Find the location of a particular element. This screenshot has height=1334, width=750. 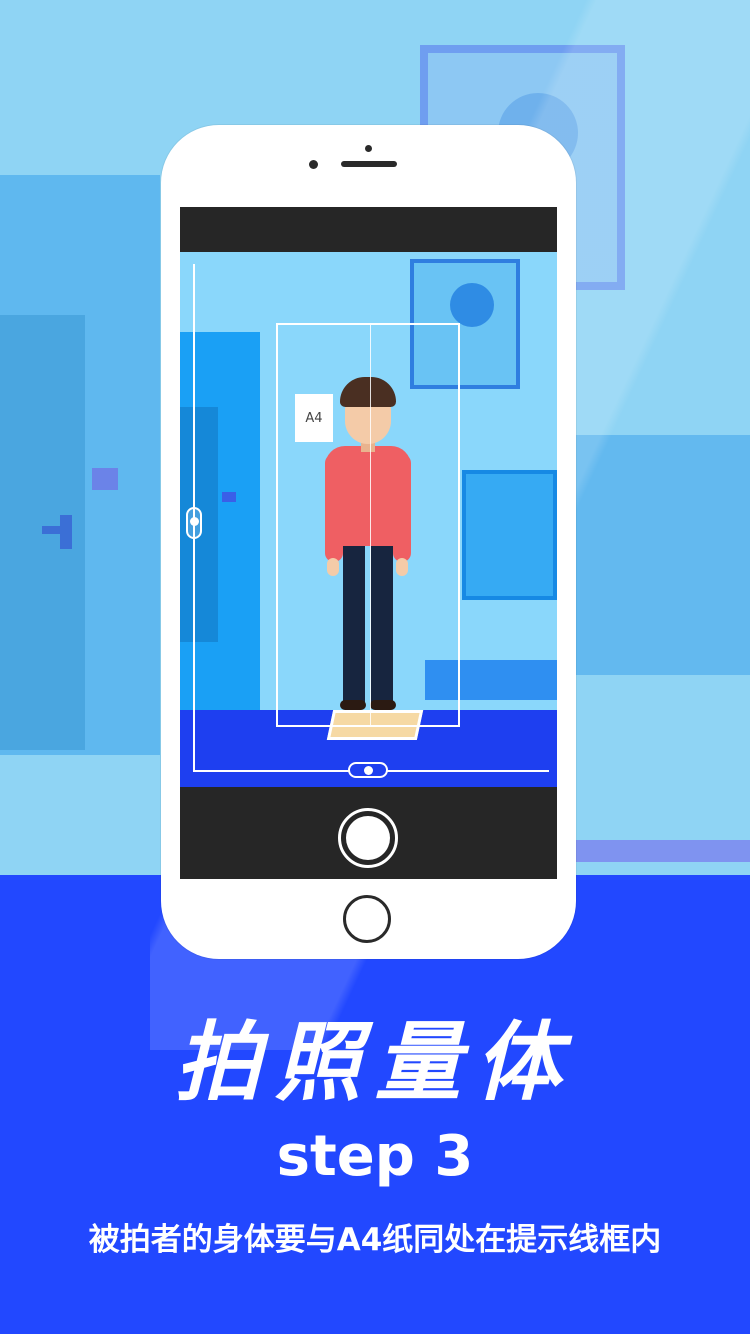

viewfinder-window is located at coordinates (509, 535).